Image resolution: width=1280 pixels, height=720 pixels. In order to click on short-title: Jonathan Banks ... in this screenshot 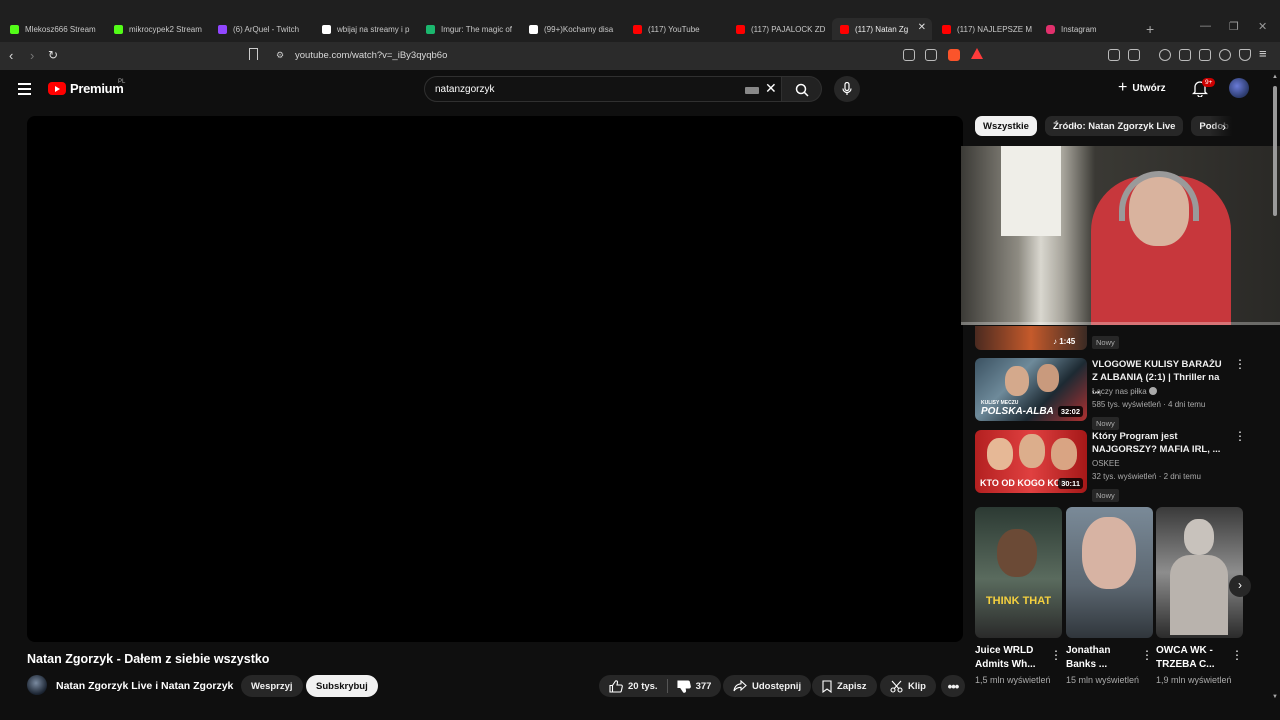, I will do `click(1101, 658)`.